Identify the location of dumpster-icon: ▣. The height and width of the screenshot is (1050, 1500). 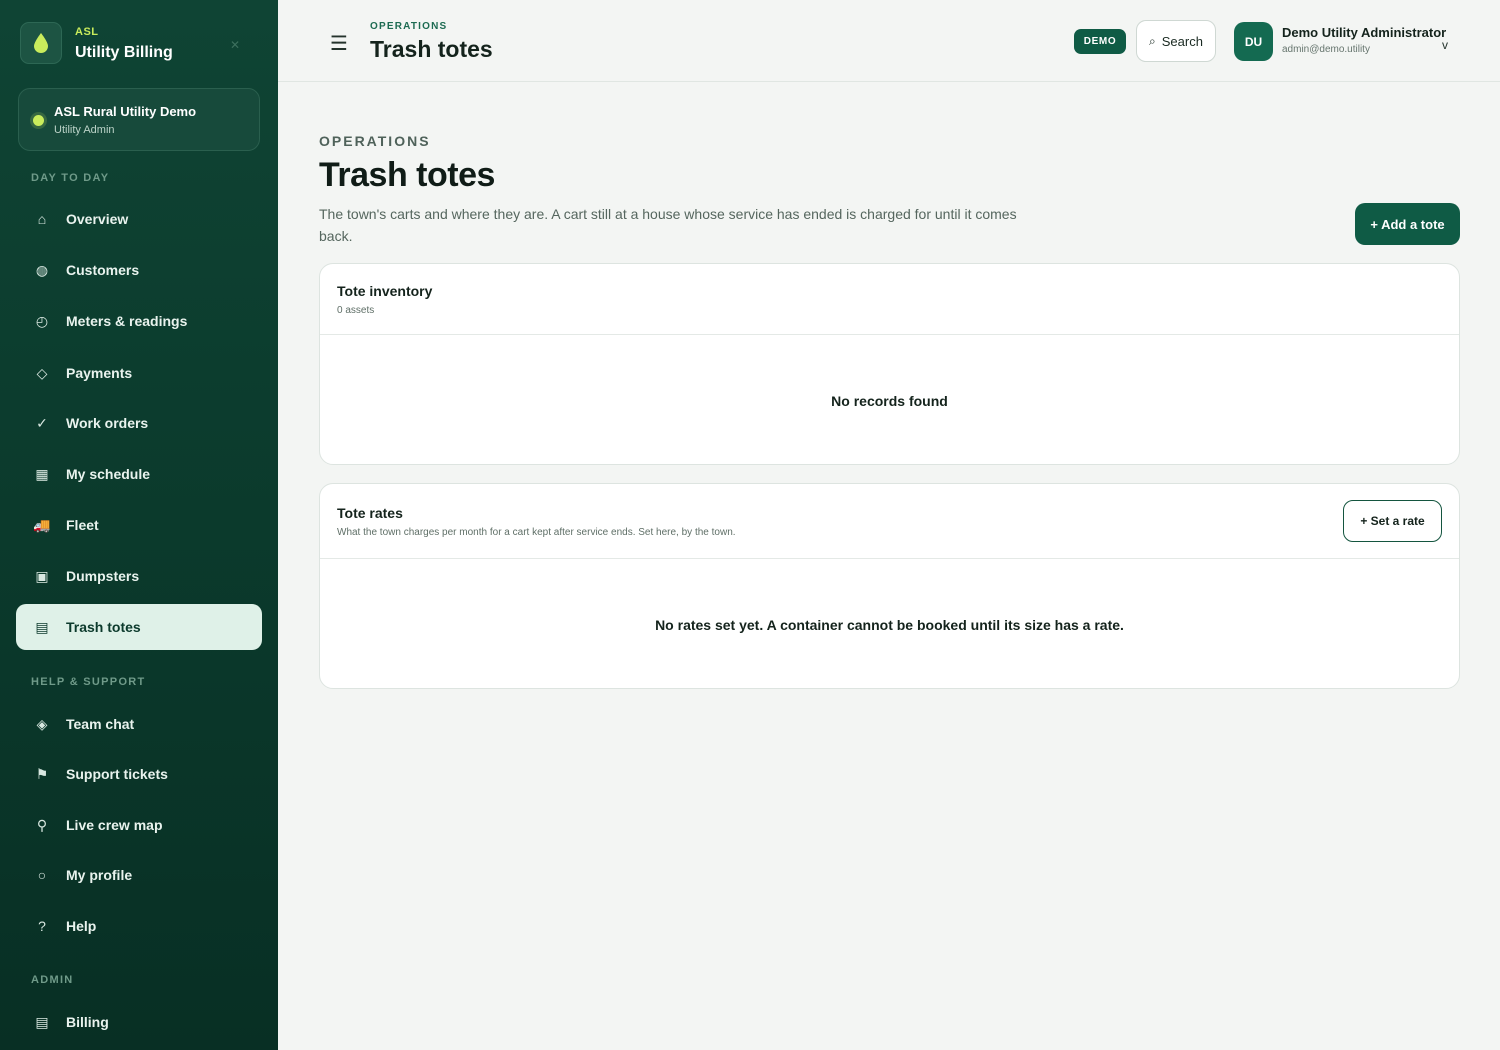
(42, 575).